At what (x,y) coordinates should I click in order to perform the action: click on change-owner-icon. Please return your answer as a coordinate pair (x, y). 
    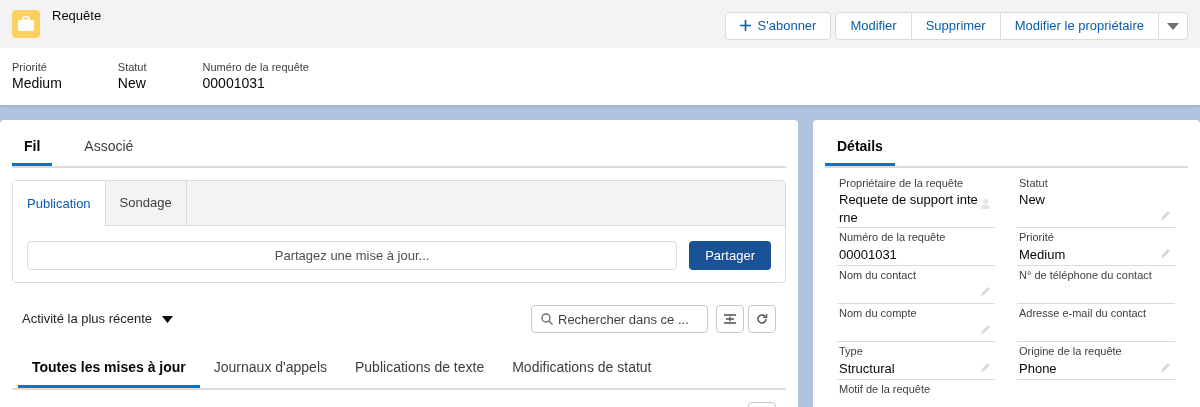
    Looking at the image, I should click on (985, 203).